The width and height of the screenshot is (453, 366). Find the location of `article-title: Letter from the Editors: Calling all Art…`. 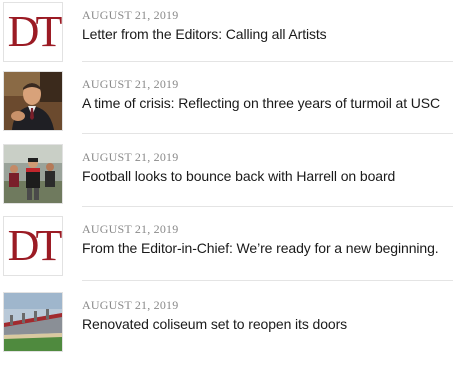

article-title: Letter from the Editors: Calling all Art… is located at coordinates (204, 34).